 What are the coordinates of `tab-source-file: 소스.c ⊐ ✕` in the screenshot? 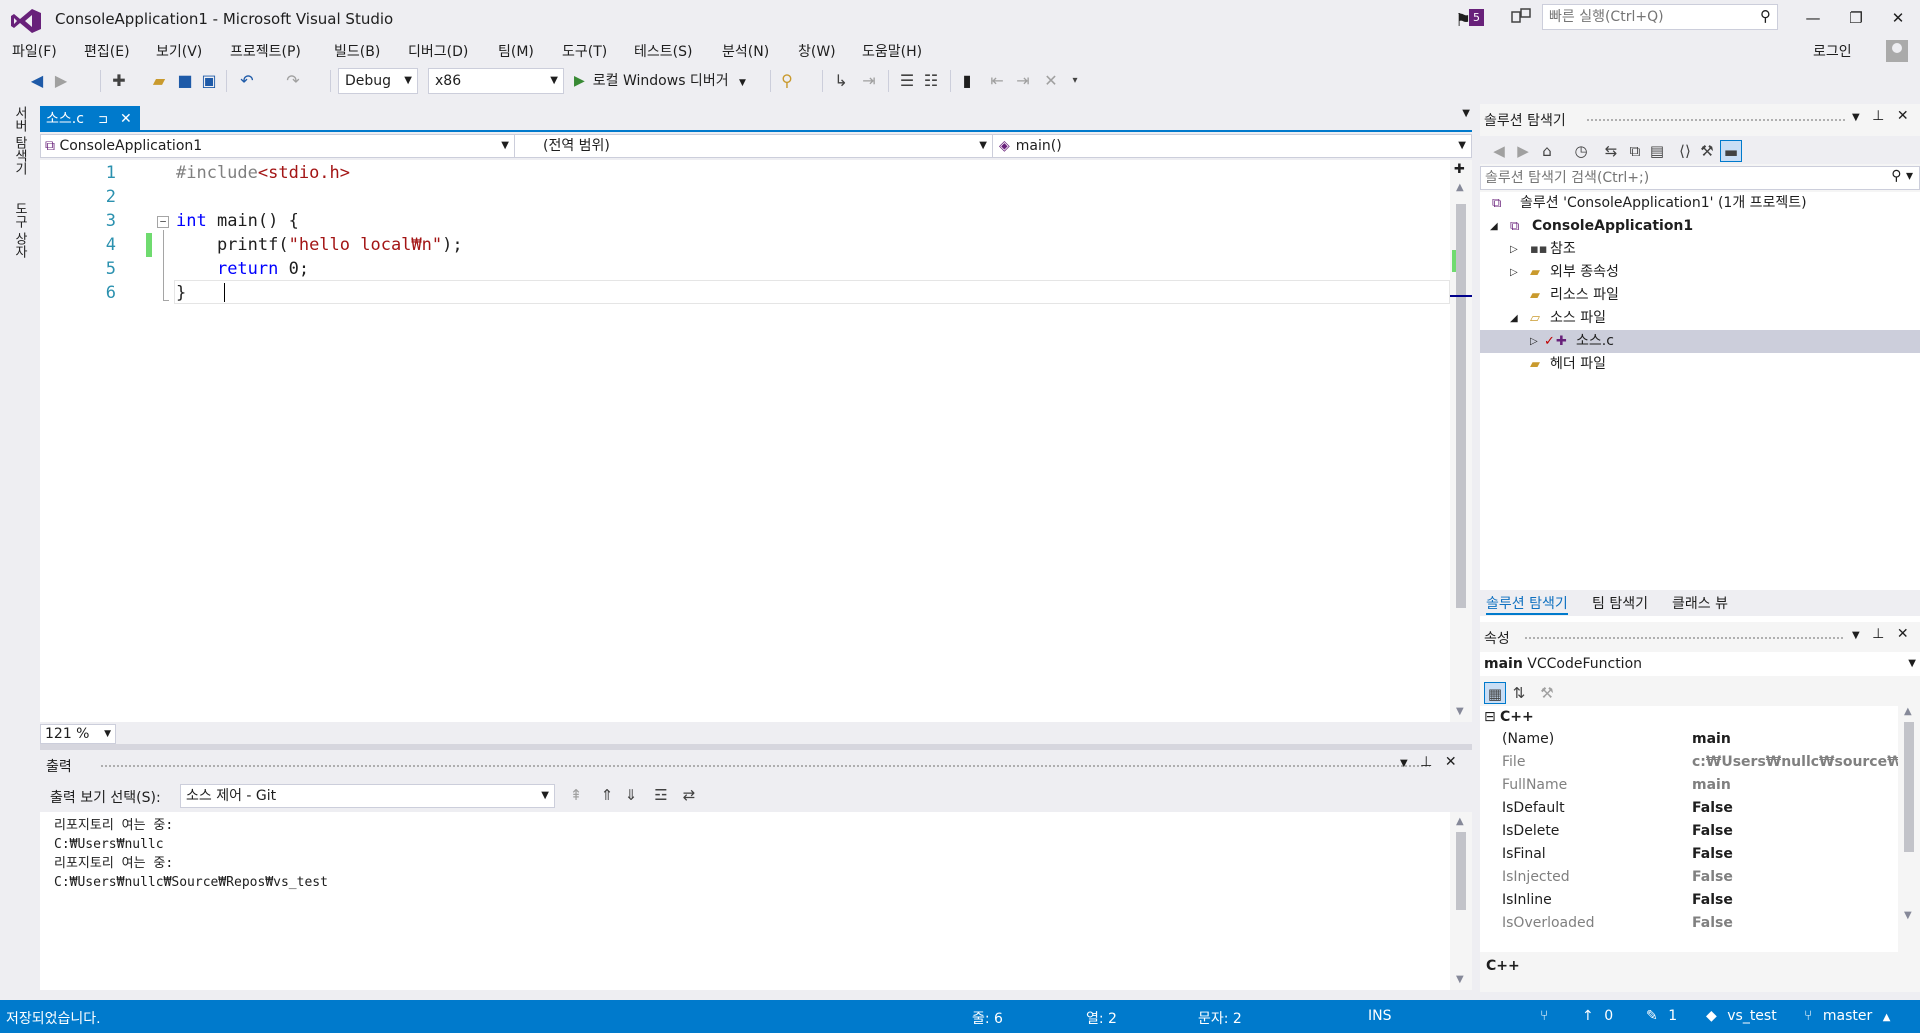 It's located at (90, 119).